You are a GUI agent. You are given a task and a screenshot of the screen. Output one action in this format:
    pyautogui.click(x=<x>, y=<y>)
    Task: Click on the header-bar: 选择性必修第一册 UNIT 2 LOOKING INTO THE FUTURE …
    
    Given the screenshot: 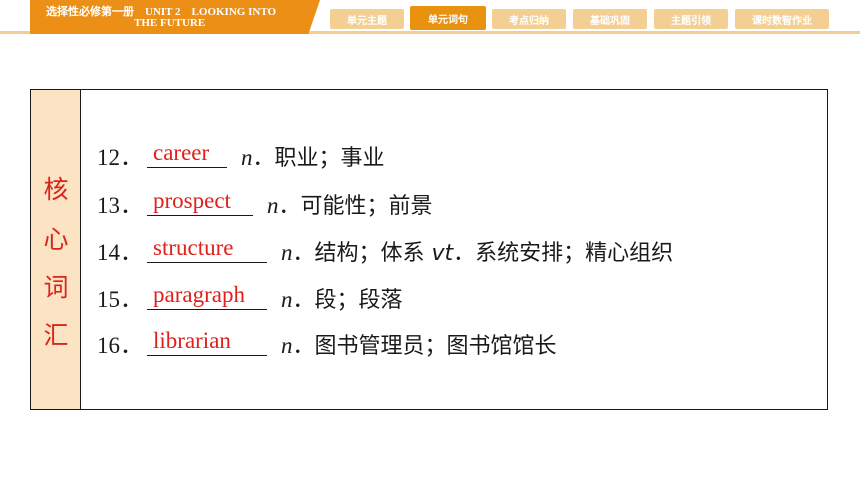 What is the action you would take?
    pyautogui.click(x=430, y=18)
    